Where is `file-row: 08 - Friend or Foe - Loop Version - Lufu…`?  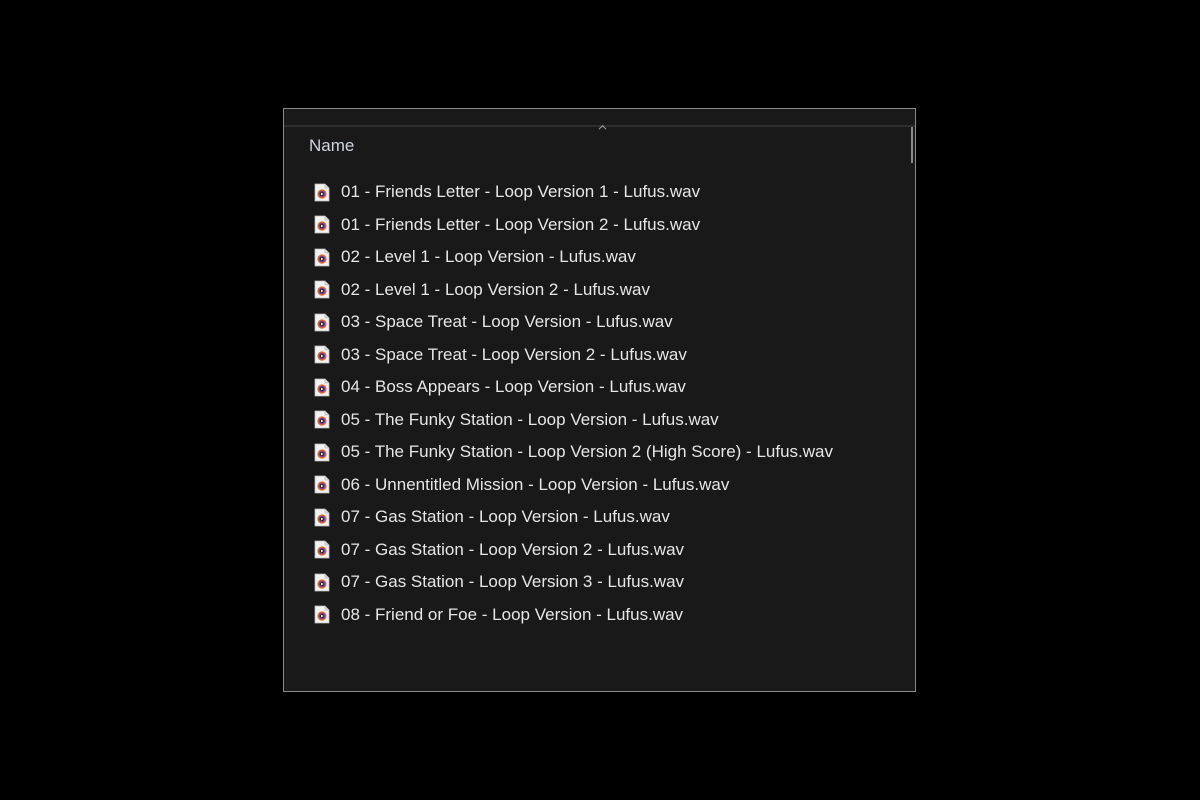
file-row: 08 - Friend or Foe - Loop Version - Lufu… is located at coordinates (573, 615).